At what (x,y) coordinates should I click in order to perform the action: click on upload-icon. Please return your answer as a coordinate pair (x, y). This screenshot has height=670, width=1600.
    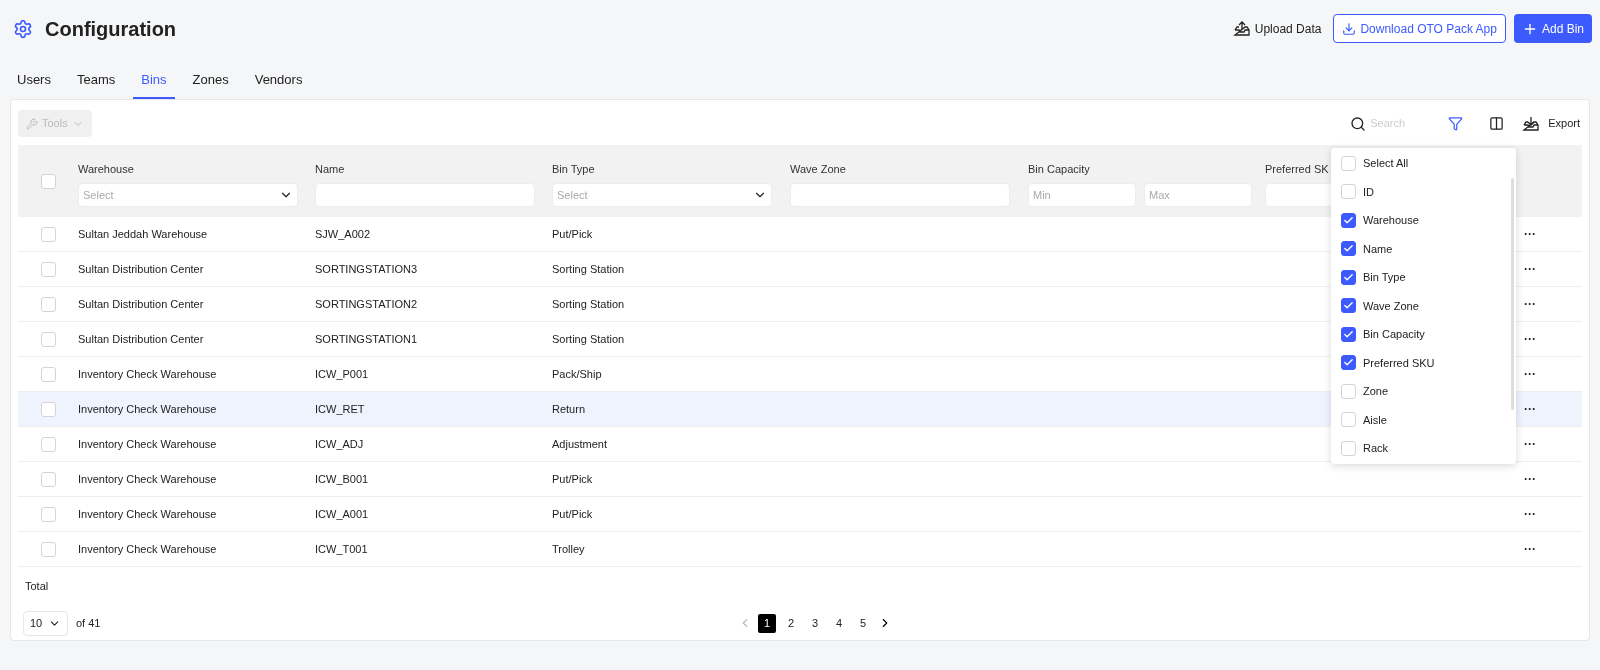
    Looking at the image, I should click on (1241, 28).